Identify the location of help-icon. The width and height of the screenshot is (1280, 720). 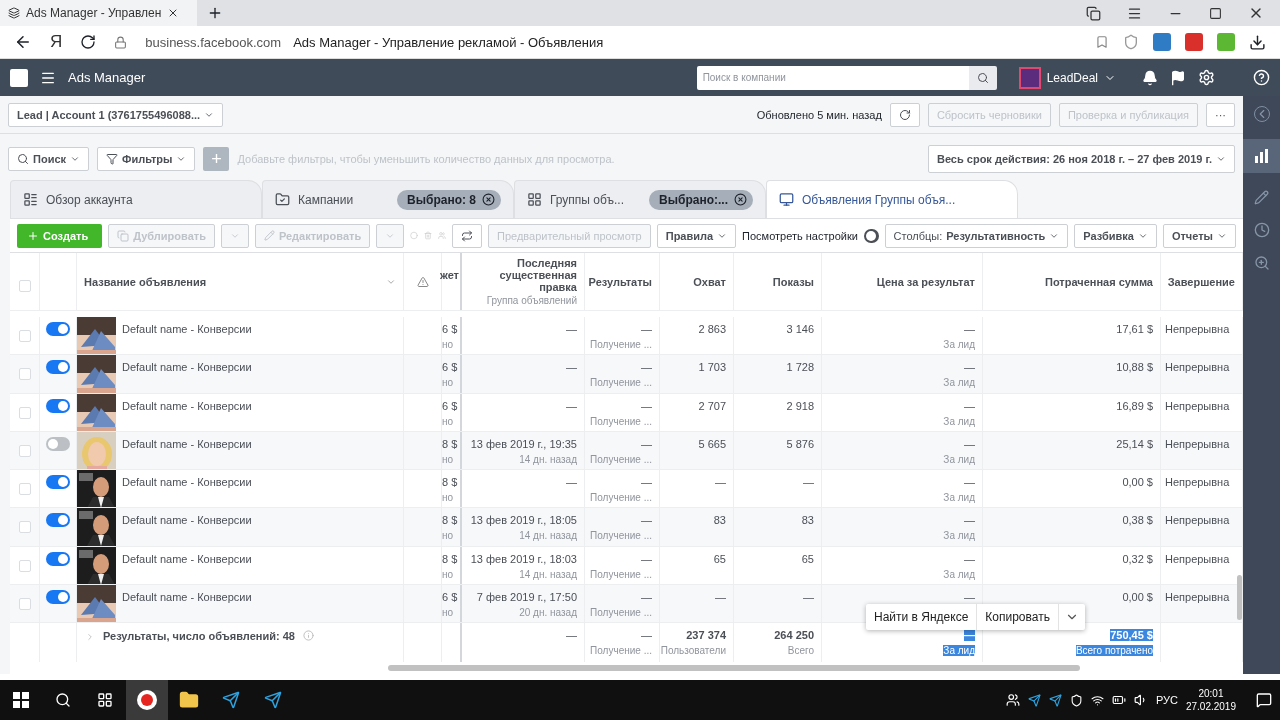
(1261, 77).